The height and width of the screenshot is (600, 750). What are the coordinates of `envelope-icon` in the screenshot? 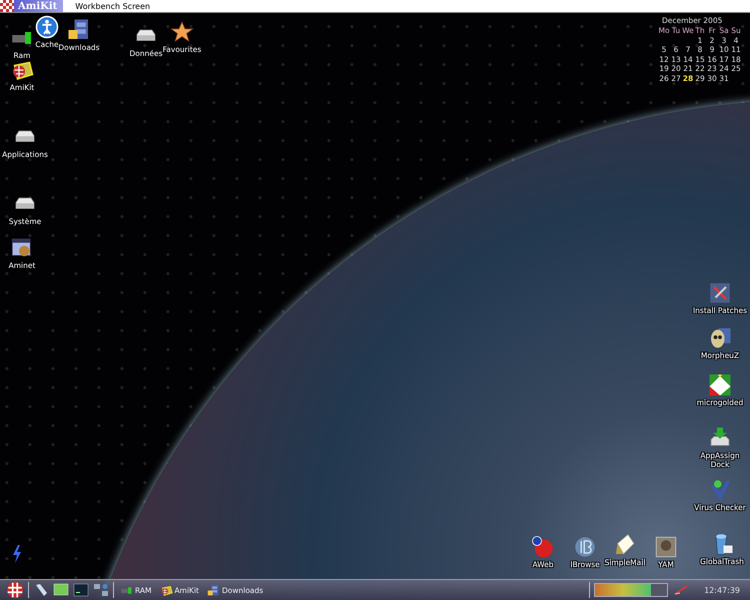 It's located at (625, 545).